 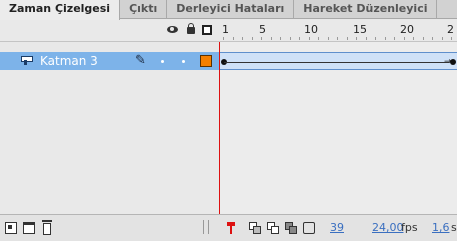 What do you see at coordinates (262, 29) in the screenshot?
I see `ruler-label-5: 5` at bounding box center [262, 29].